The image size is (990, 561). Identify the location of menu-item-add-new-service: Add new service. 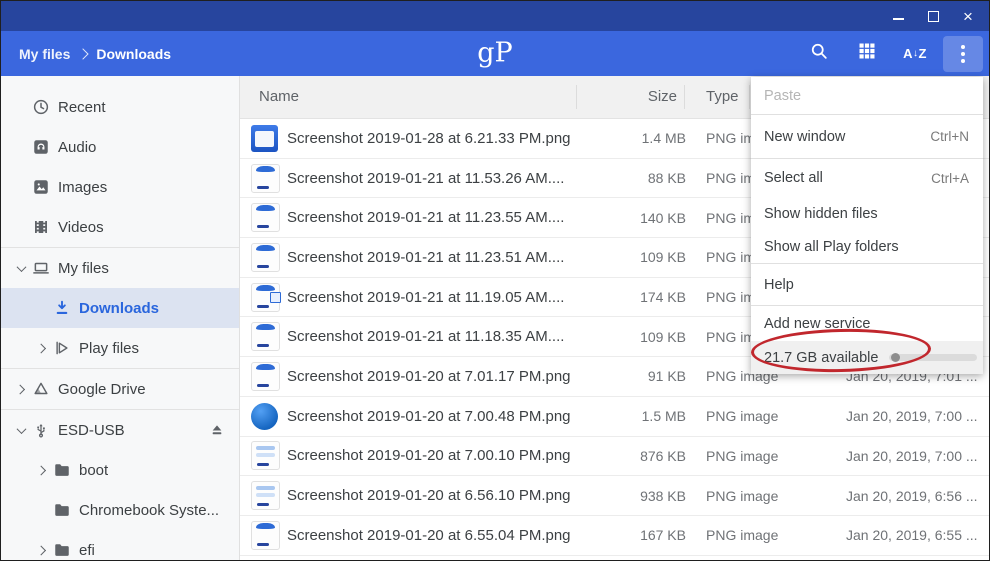
(867, 323).